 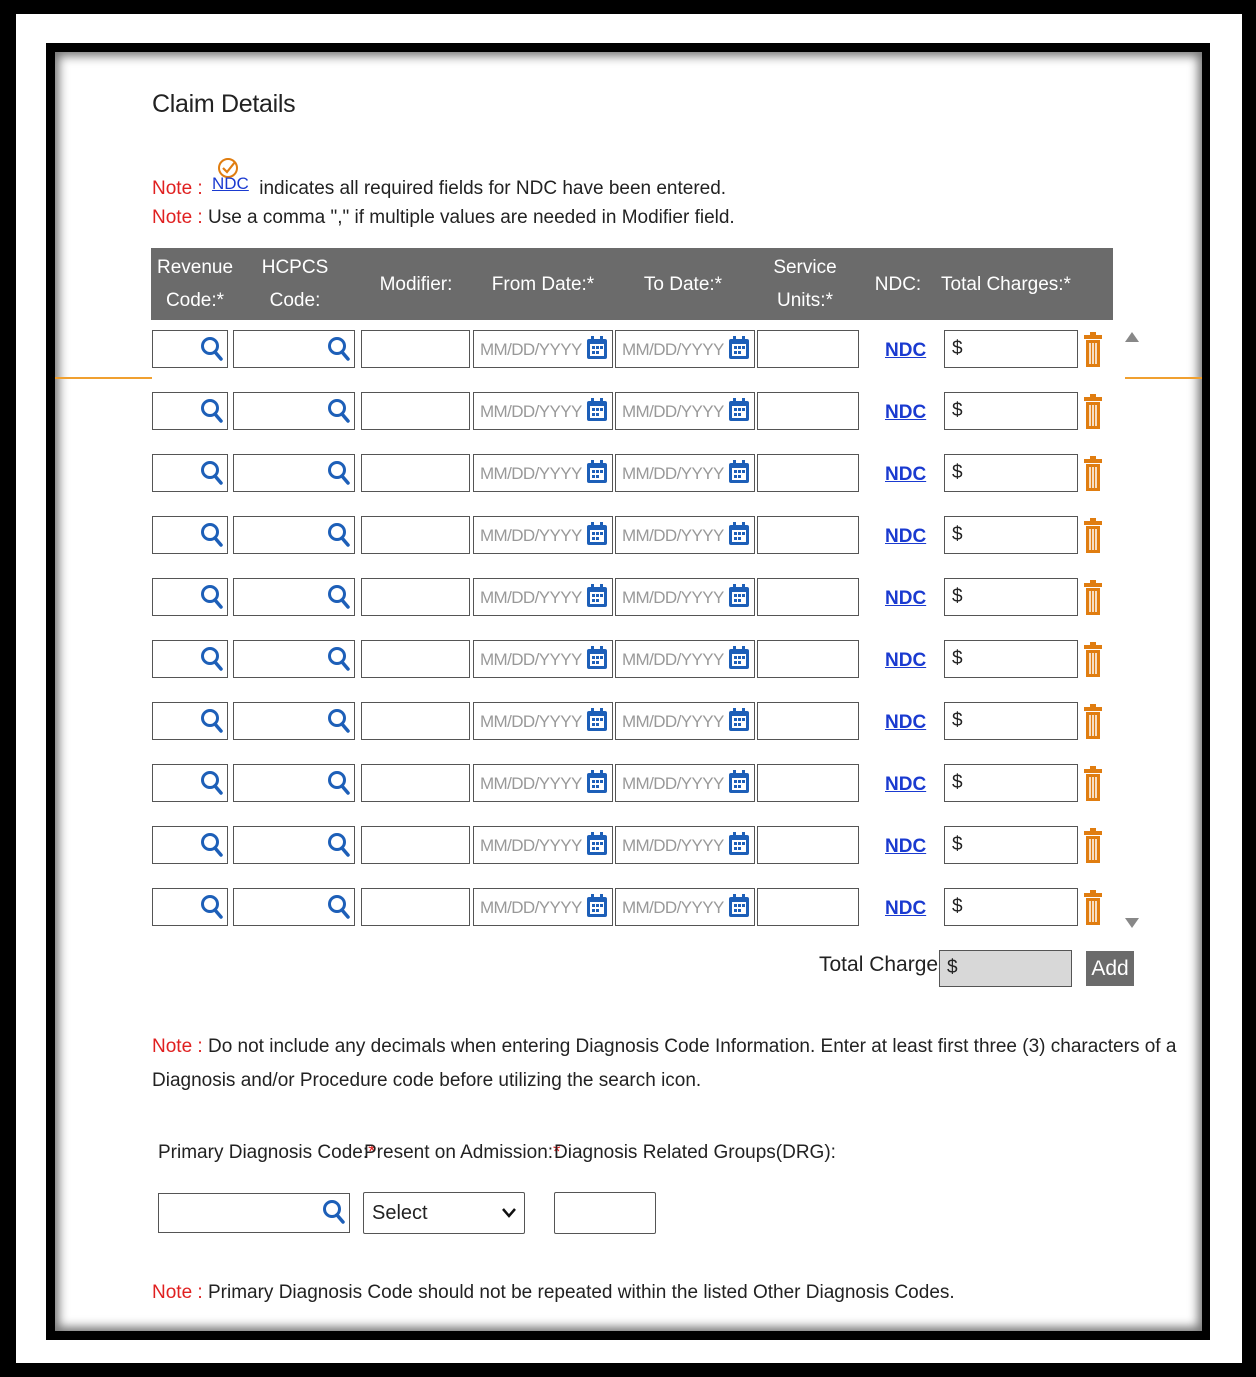 I want to click on scroll-down-arrow, so click(x=1132, y=923).